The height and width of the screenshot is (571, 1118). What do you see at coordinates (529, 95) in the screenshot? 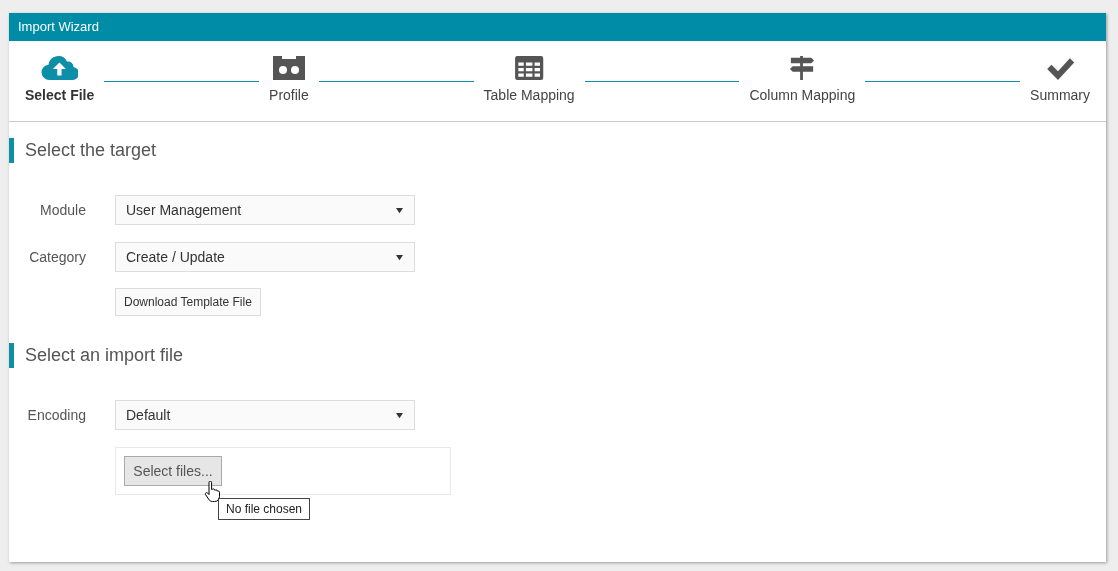
I see `step-label: Table Mapping` at bounding box center [529, 95].